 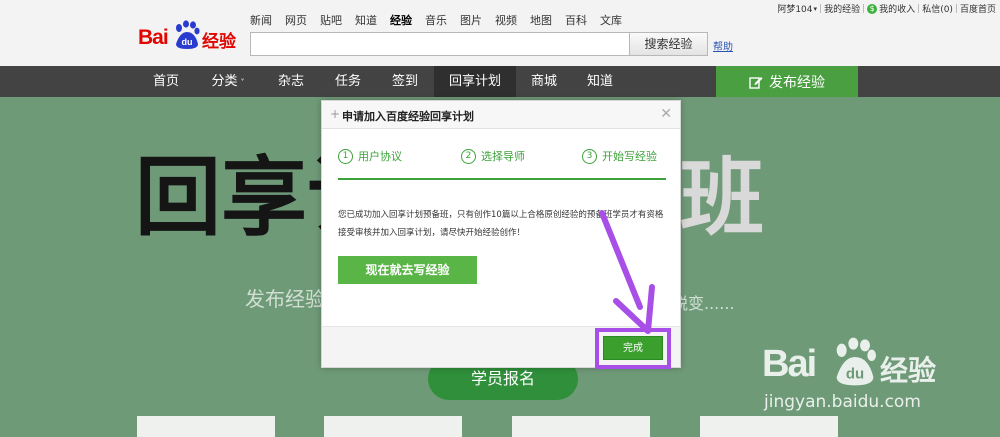 What do you see at coordinates (589, 156) in the screenshot?
I see `step-number: 3` at bounding box center [589, 156].